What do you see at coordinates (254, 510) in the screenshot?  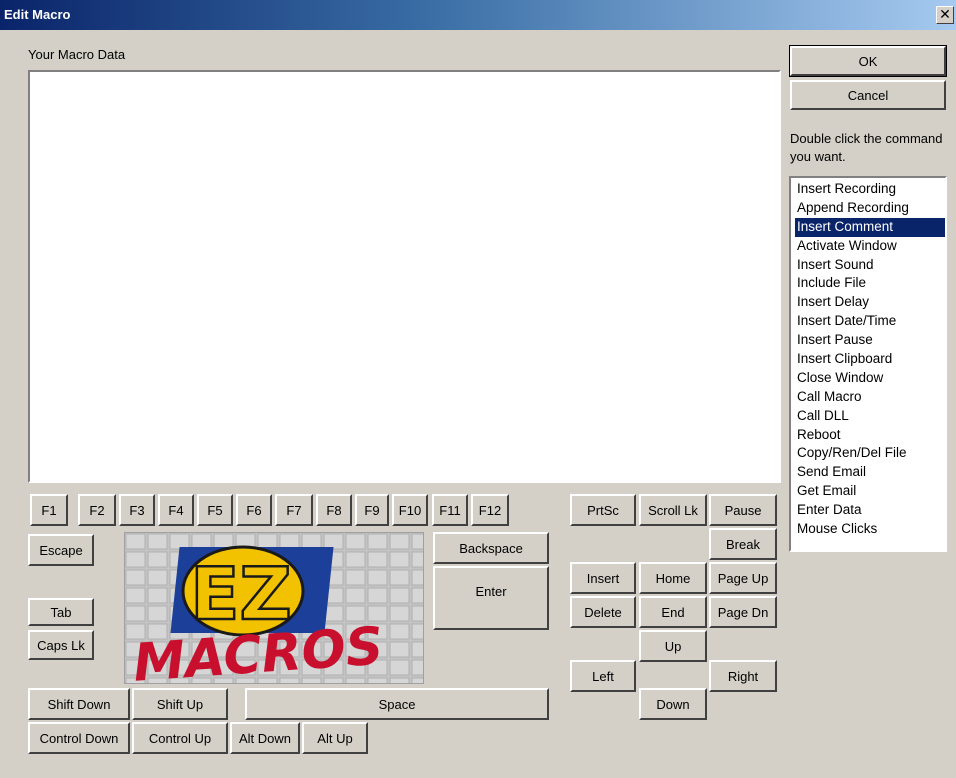 I see `f6-key: F6` at bounding box center [254, 510].